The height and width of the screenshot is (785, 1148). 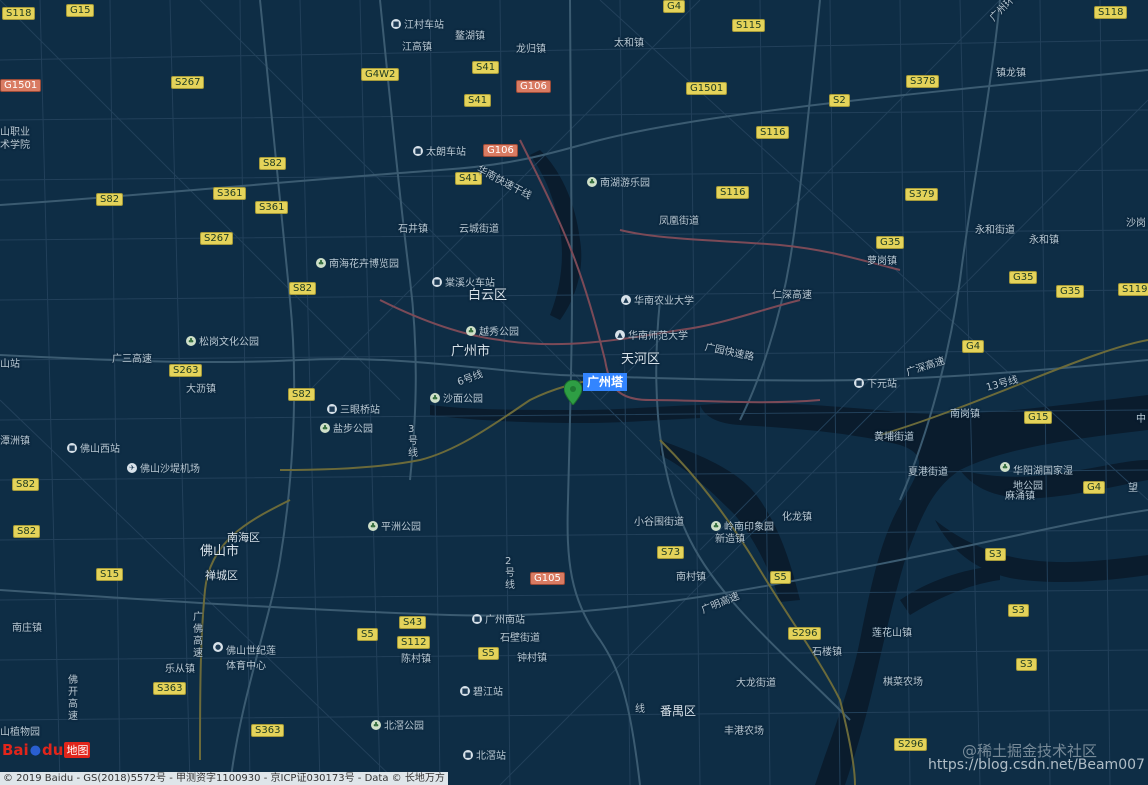 What do you see at coordinates (657, 299) in the screenshot?
I see `poi-item: ▲ 华南农业大学` at bounding box center [657, 299].